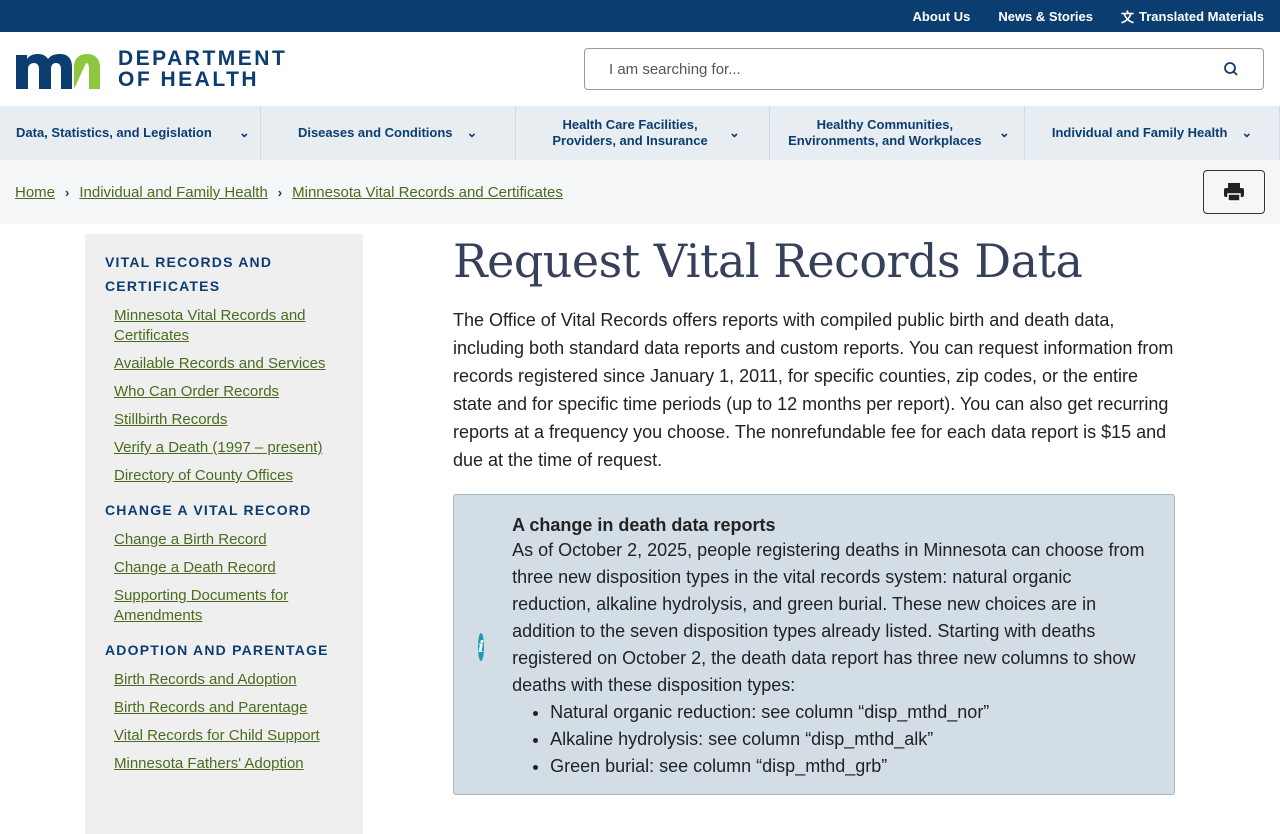 This screenshot has height=834, width=1280. I want to click on translated-materials-label: Translated Materials, so click(1201, 16).